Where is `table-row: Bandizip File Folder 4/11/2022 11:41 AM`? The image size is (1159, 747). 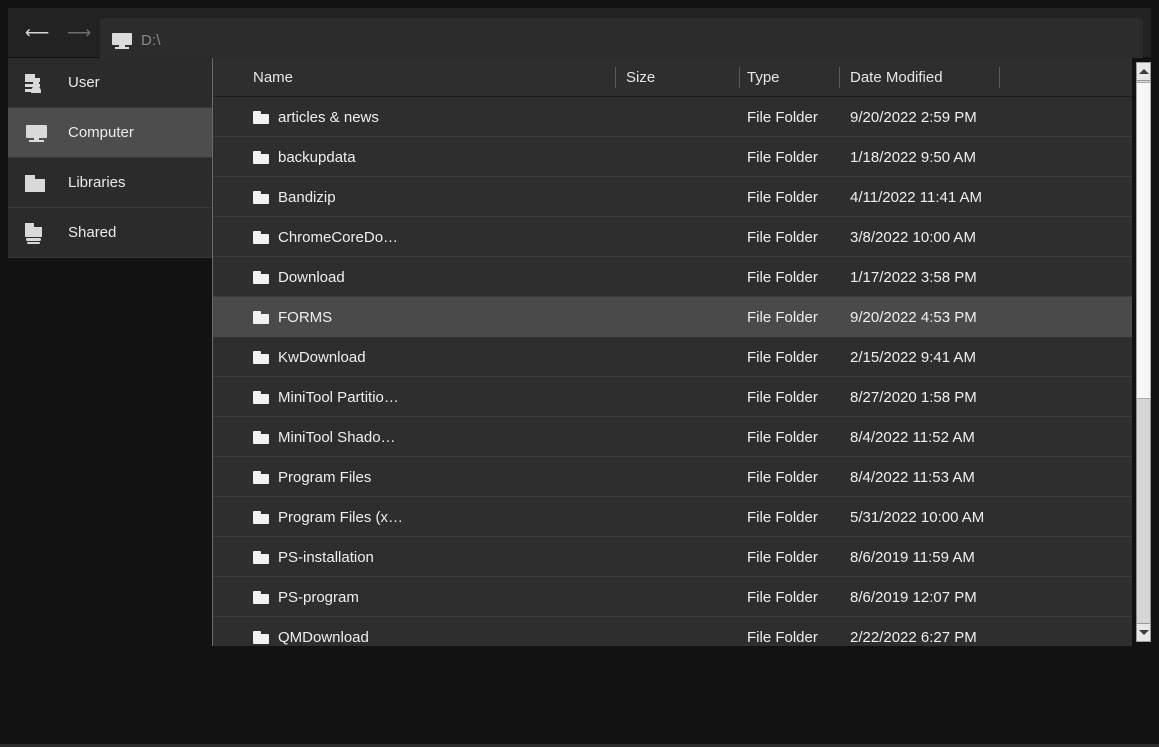
table-row: Bandizip File Folder 4/11/2022 11:41 AM is located at coordinates (682, 197).